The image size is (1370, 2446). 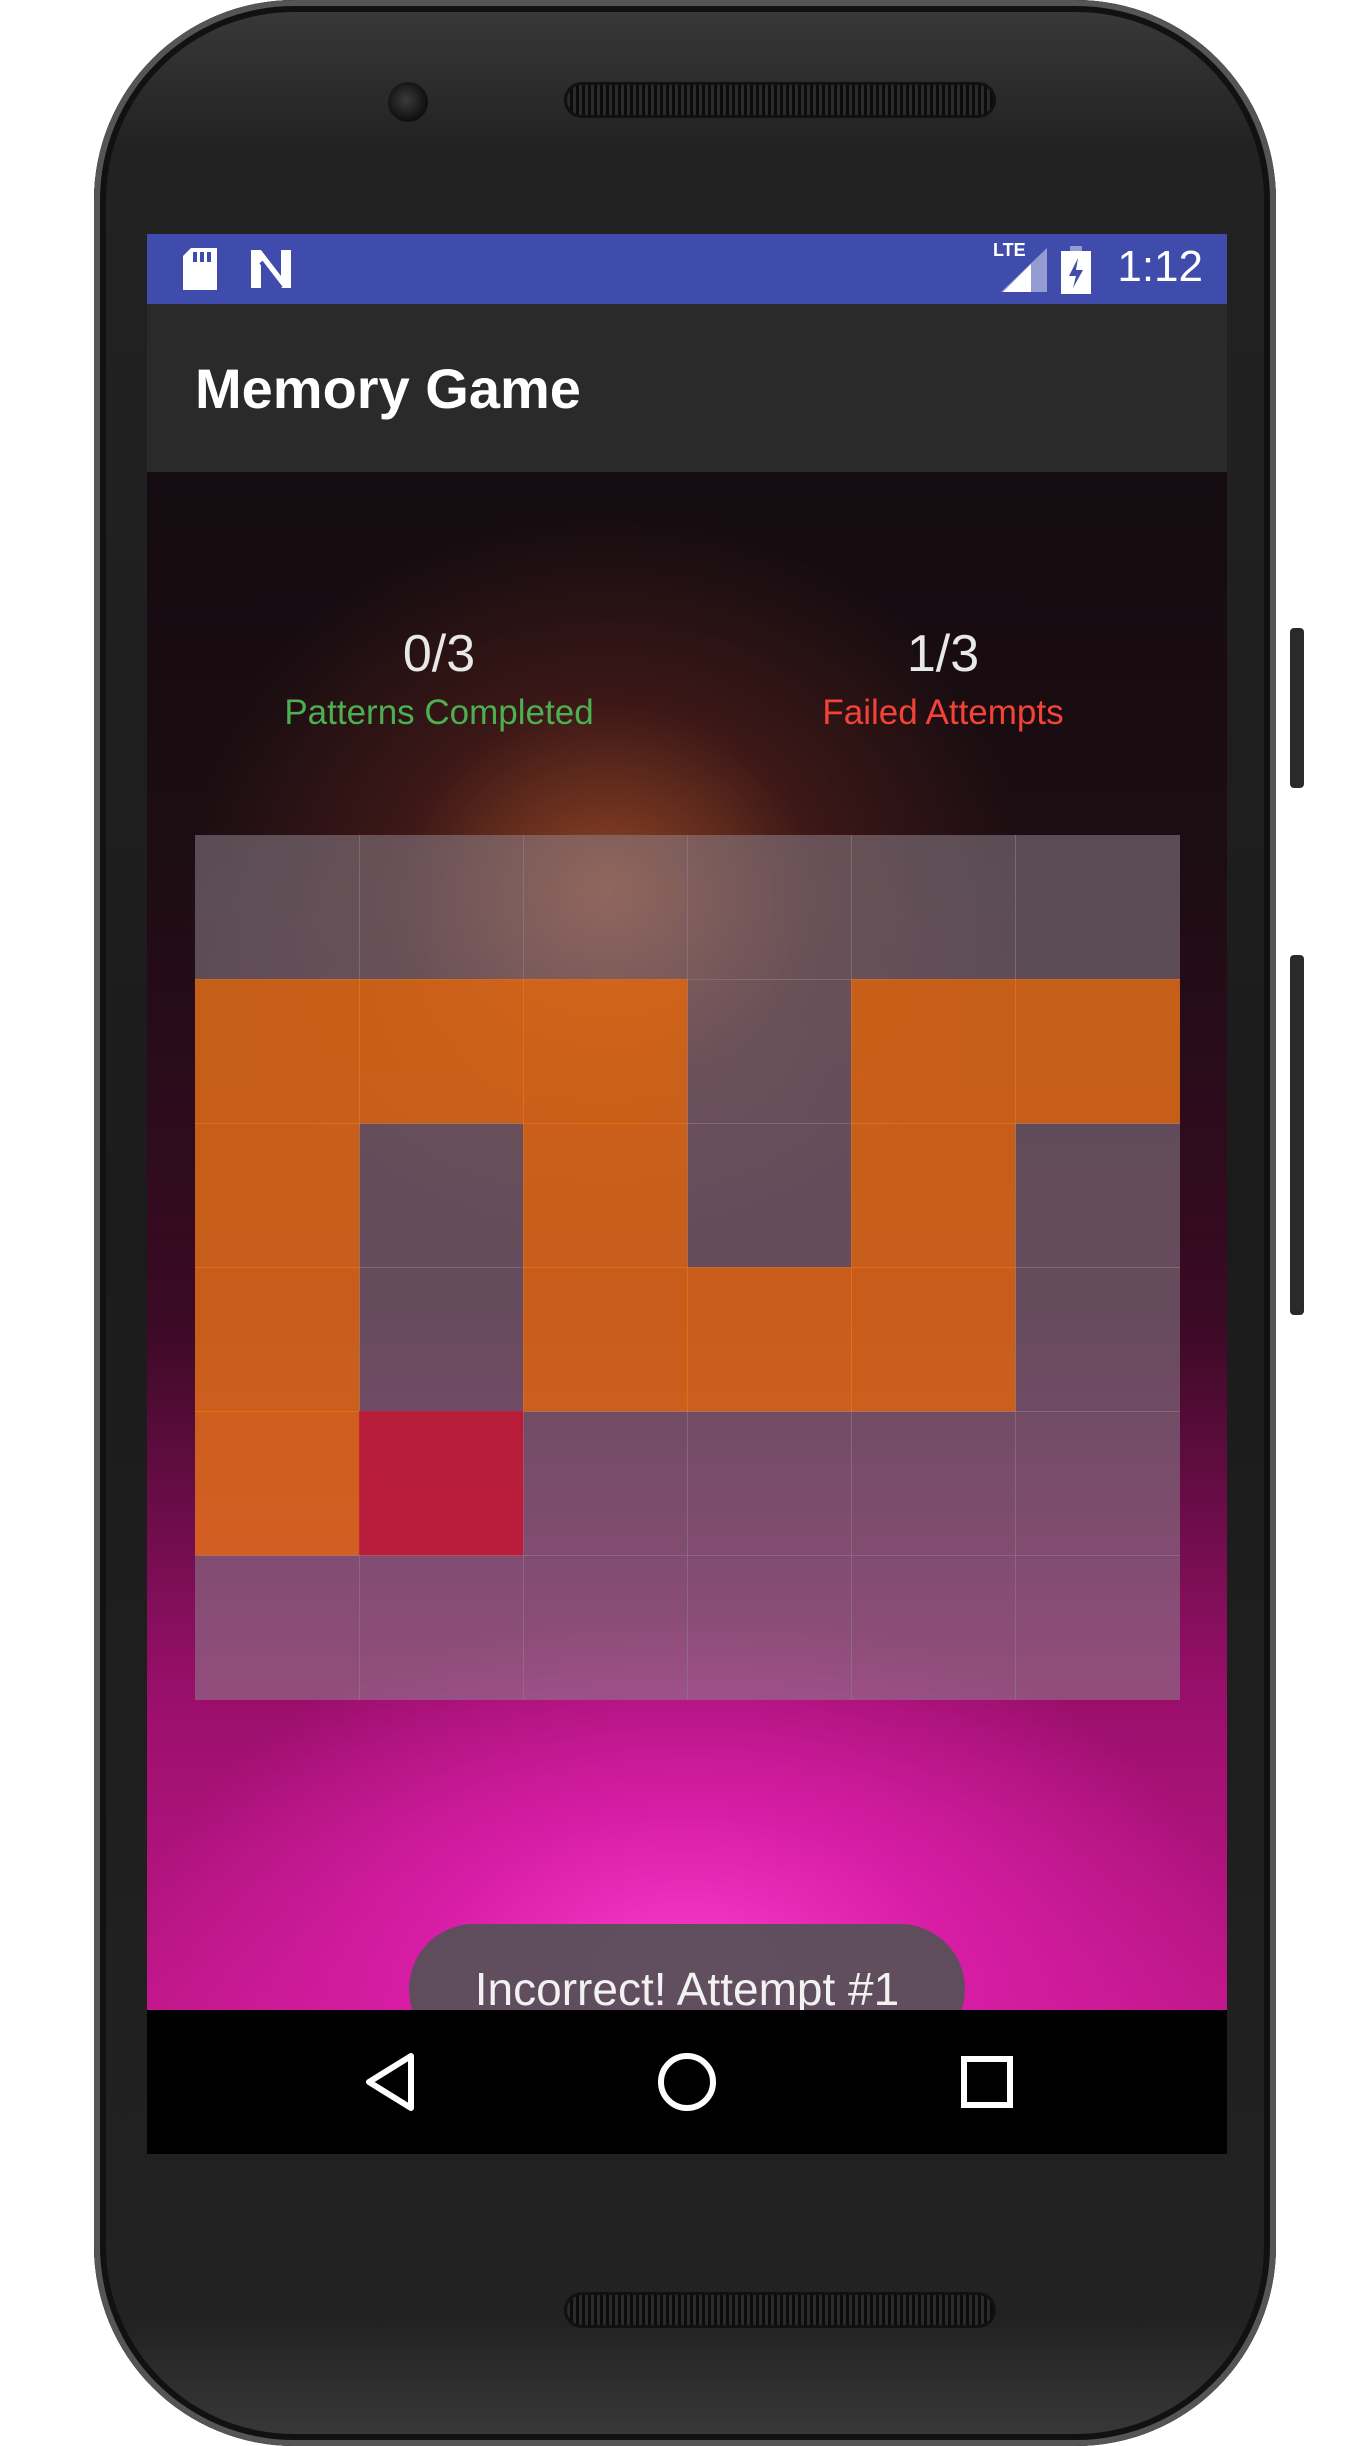 What do you see at coordinates (1076, 272) in the screenshot?
I see `battery-charging-icon` at bounding box center [1076, 272].